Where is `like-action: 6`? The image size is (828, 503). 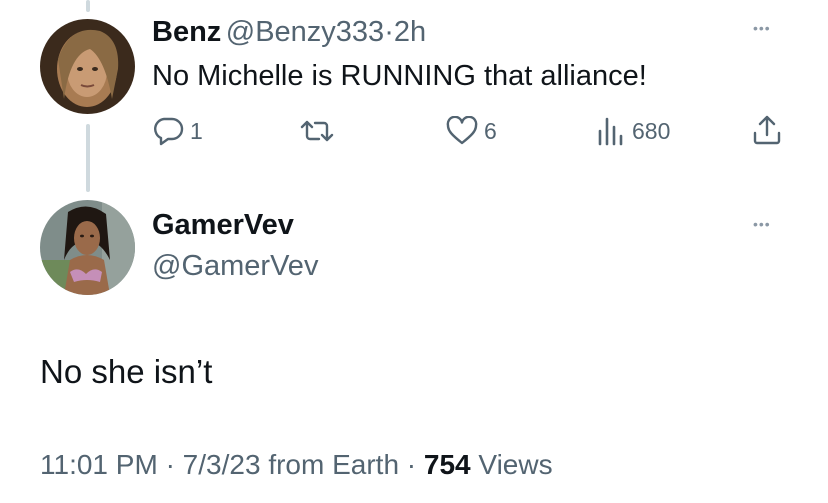 like-action: 6 is located at coordinates (471, 131).